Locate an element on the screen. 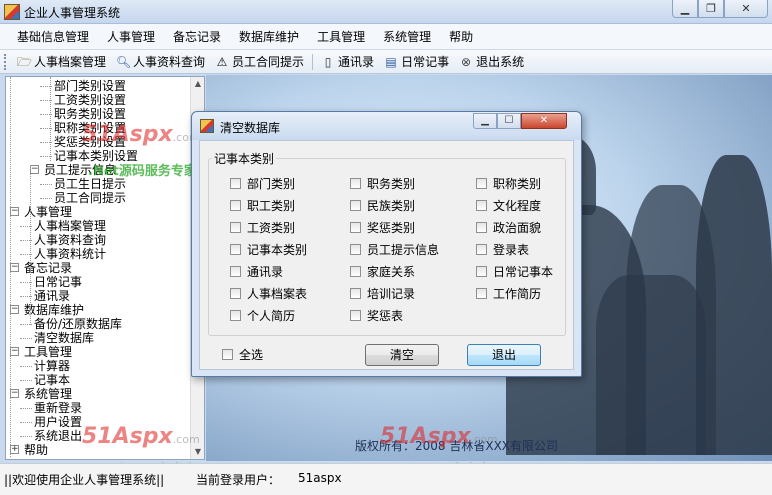  tree-guide-line is located at coordinates (30, 245).